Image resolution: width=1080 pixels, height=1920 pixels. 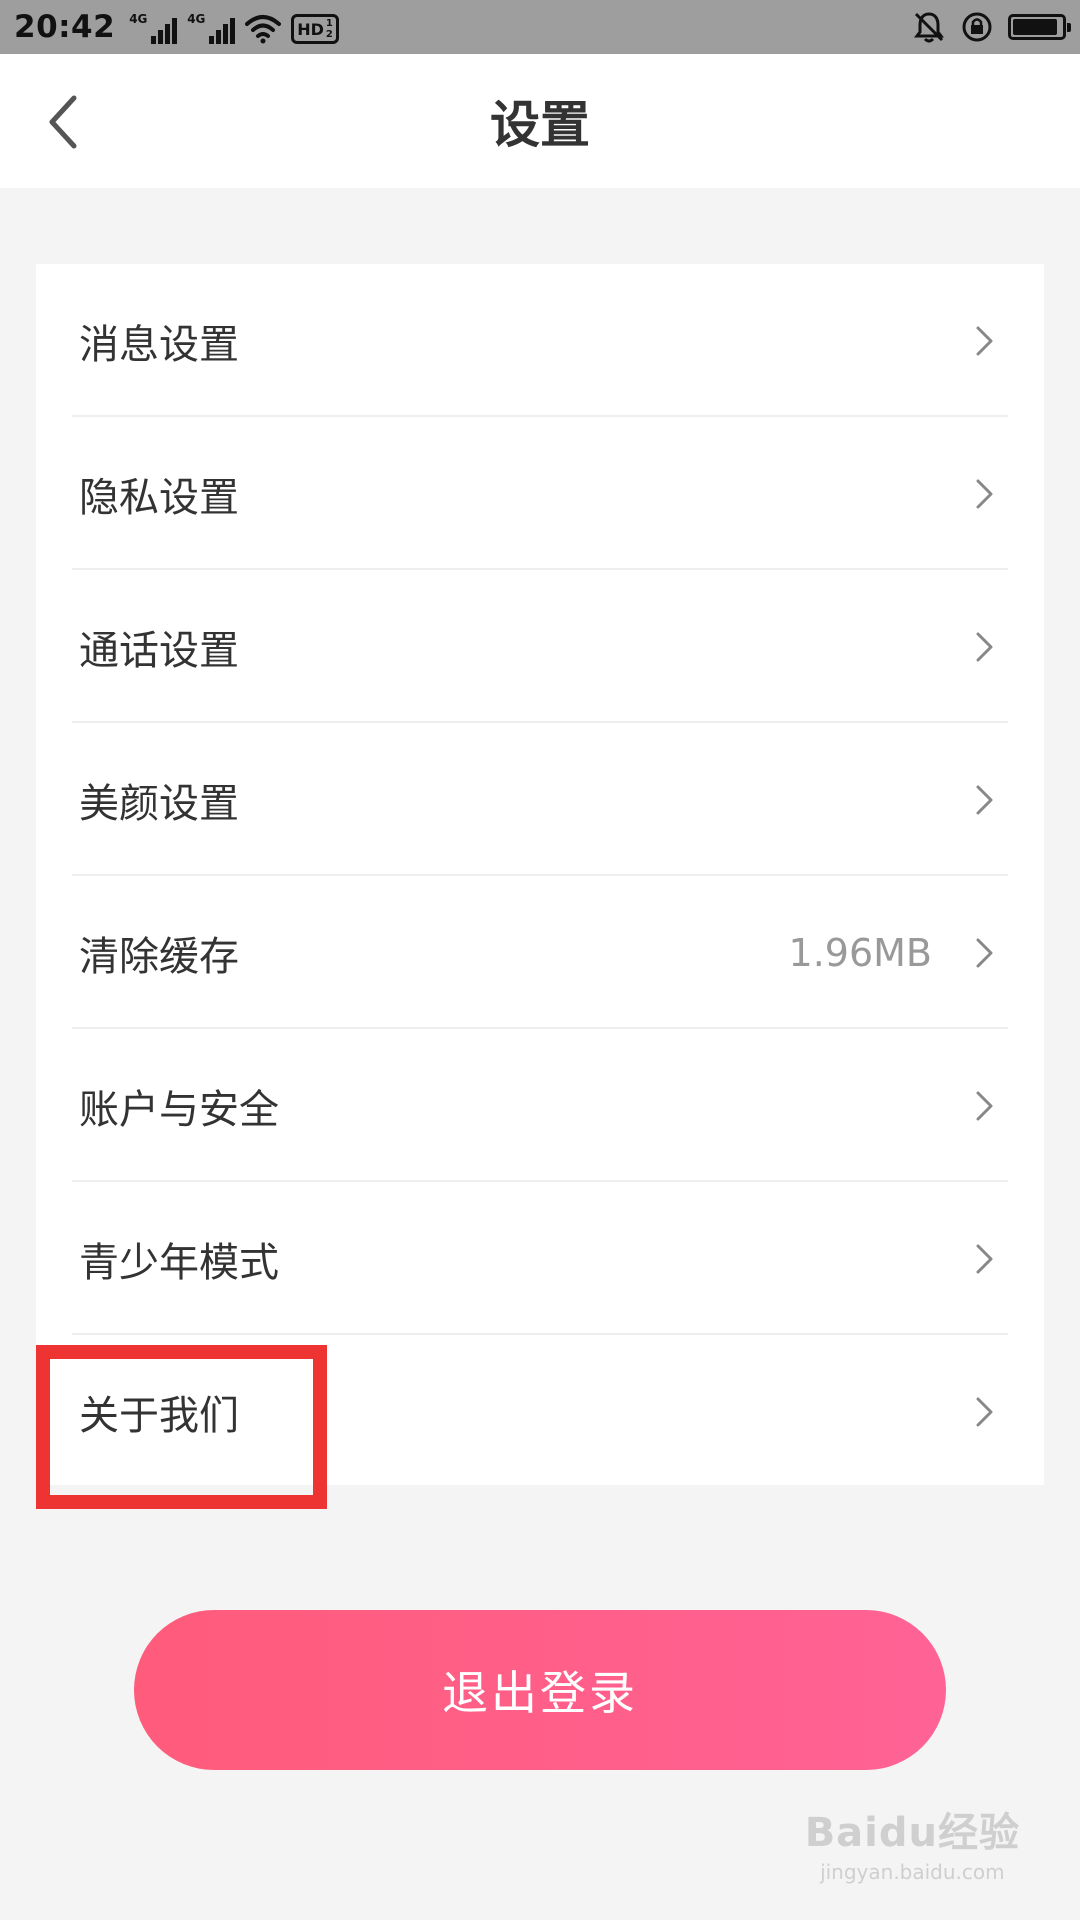 I want to click on status-bar: 20:42 4G 4G HD 1 2, so click(x=540, y=27).